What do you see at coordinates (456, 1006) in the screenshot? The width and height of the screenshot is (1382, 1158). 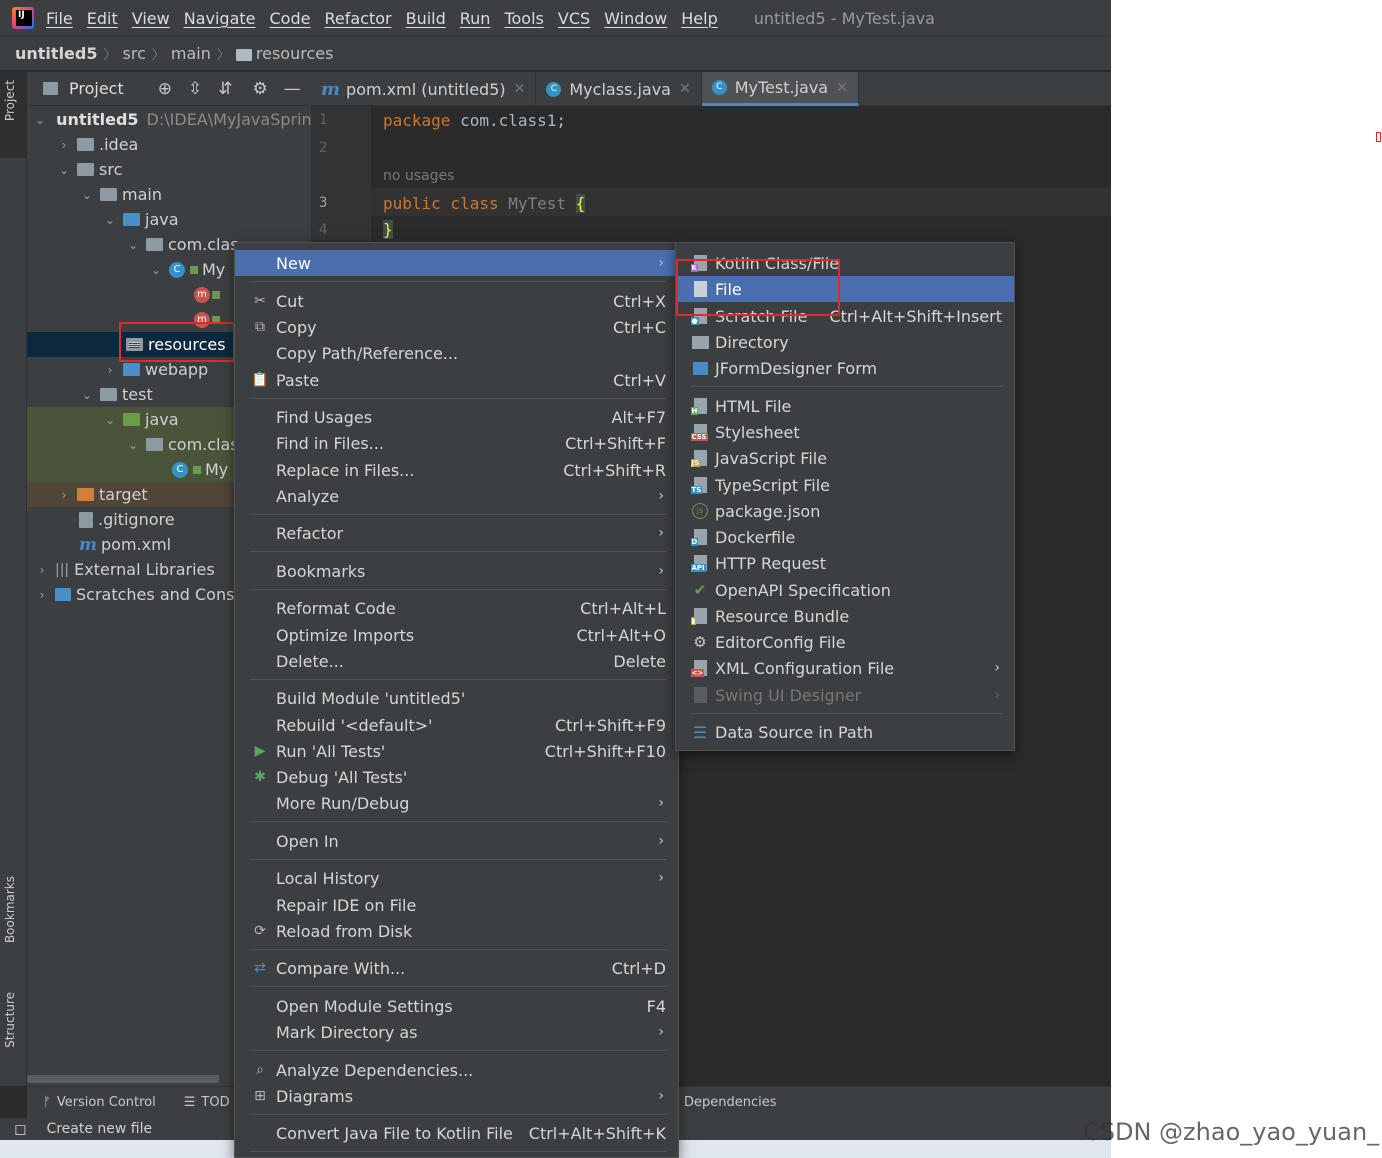 I see `menu-item-module-settings: Open Module Settings F4` at bounding box center [456, 1006].